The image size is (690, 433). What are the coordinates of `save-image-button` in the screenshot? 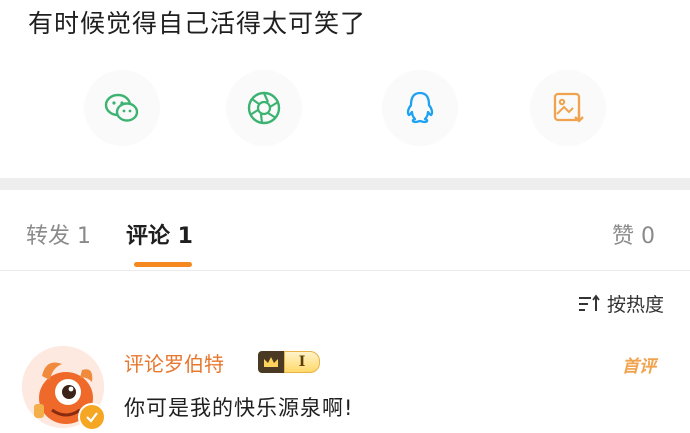 It's located at (568, 108).